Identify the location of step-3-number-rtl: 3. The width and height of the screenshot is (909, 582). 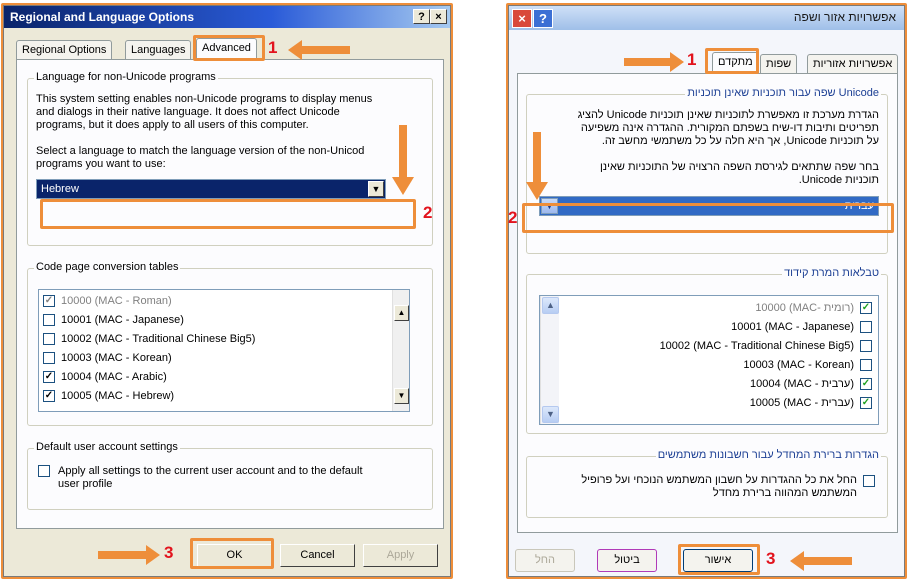
(771, 558).